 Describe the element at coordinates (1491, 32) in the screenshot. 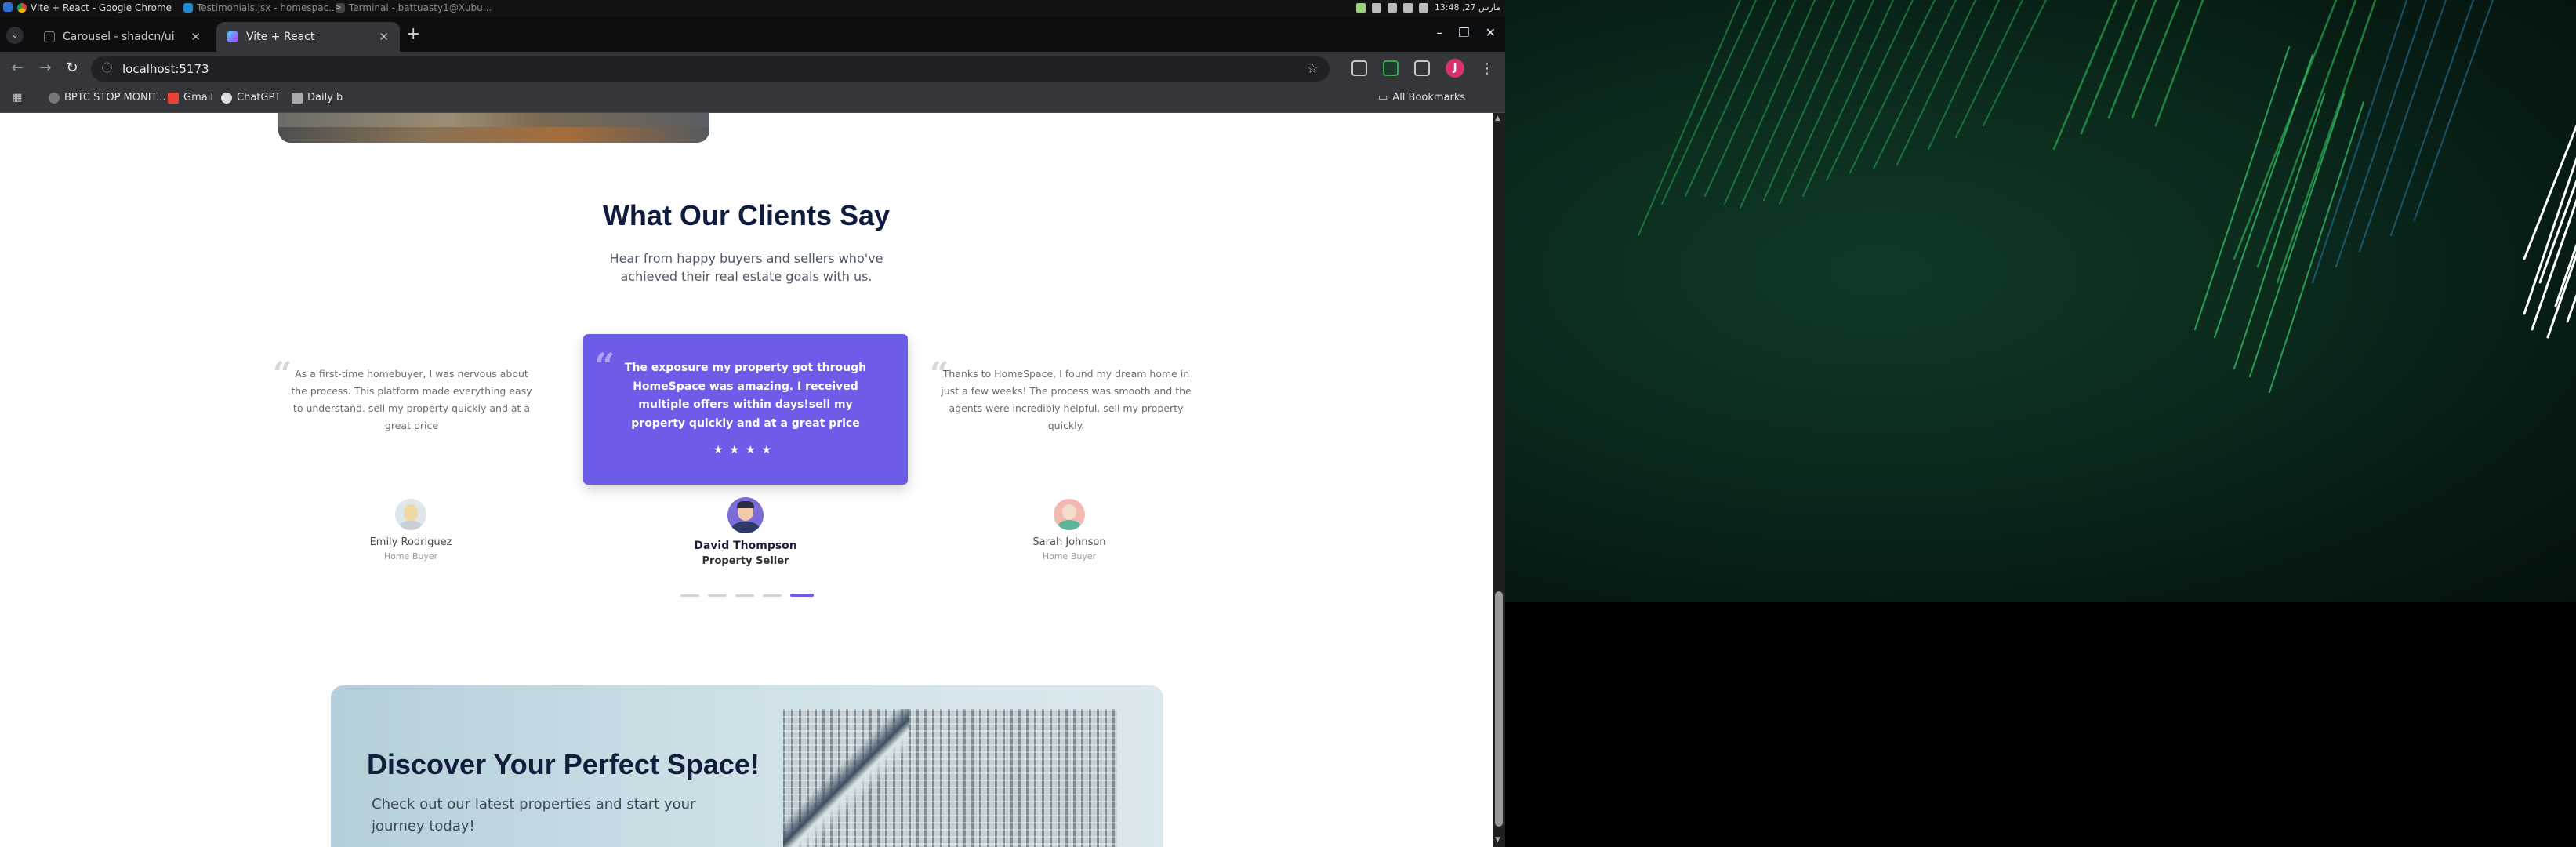

I see `close-window-icon: ✕` at that location.